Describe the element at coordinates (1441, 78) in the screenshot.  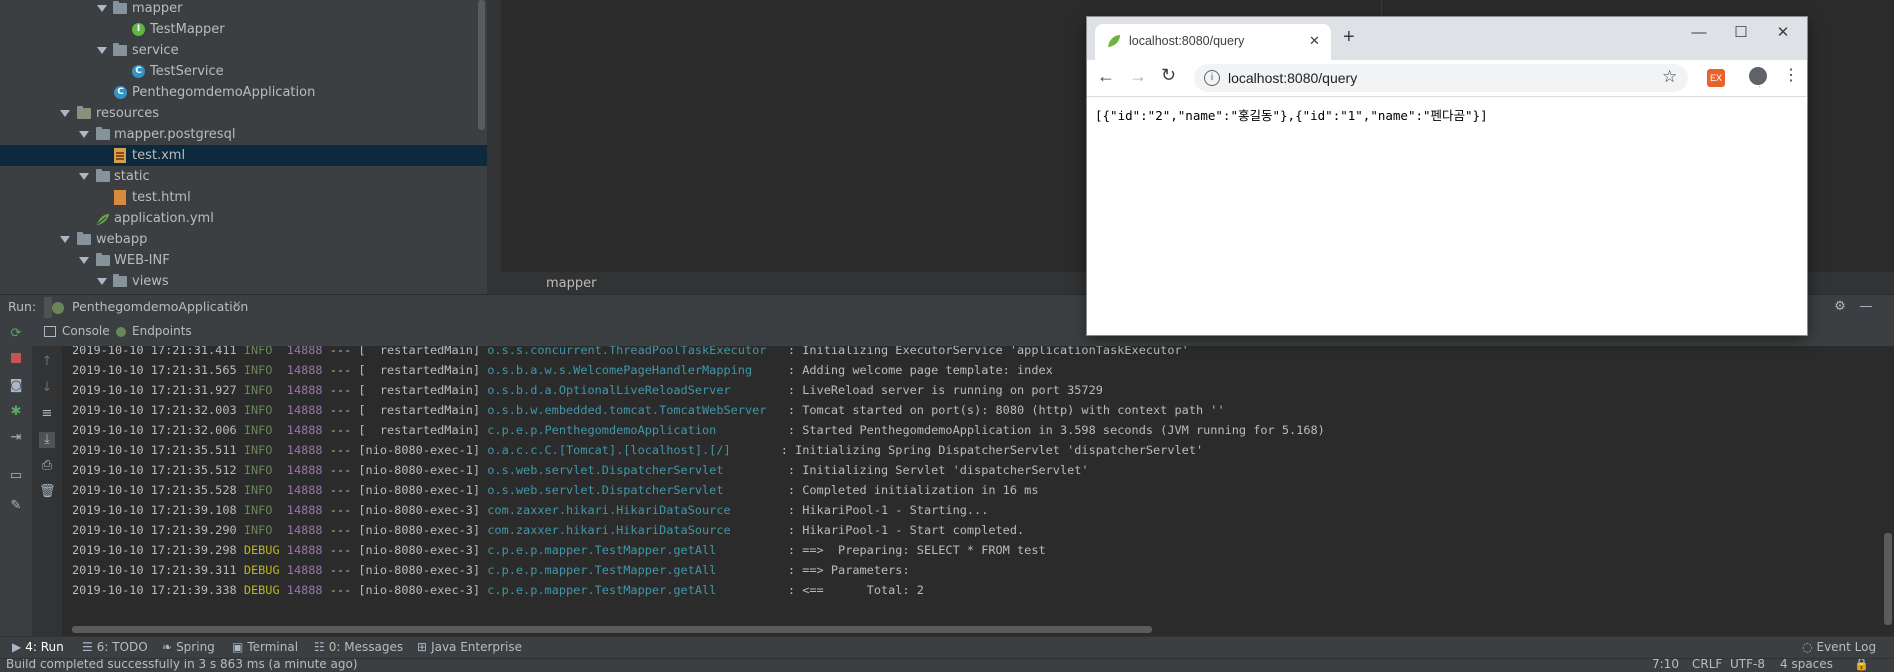
I see `address-bar: i localhost:8080/query ☆` at that location.